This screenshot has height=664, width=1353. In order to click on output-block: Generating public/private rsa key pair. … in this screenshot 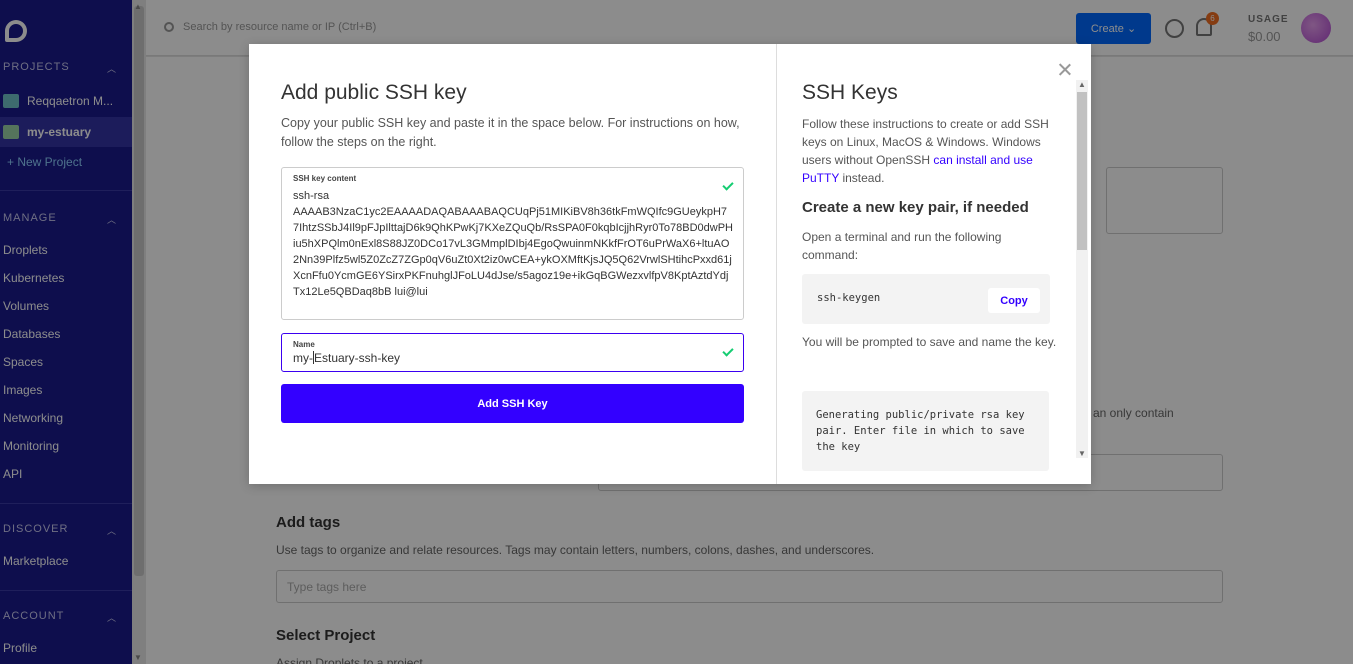, I will do `click(925, 431)`.